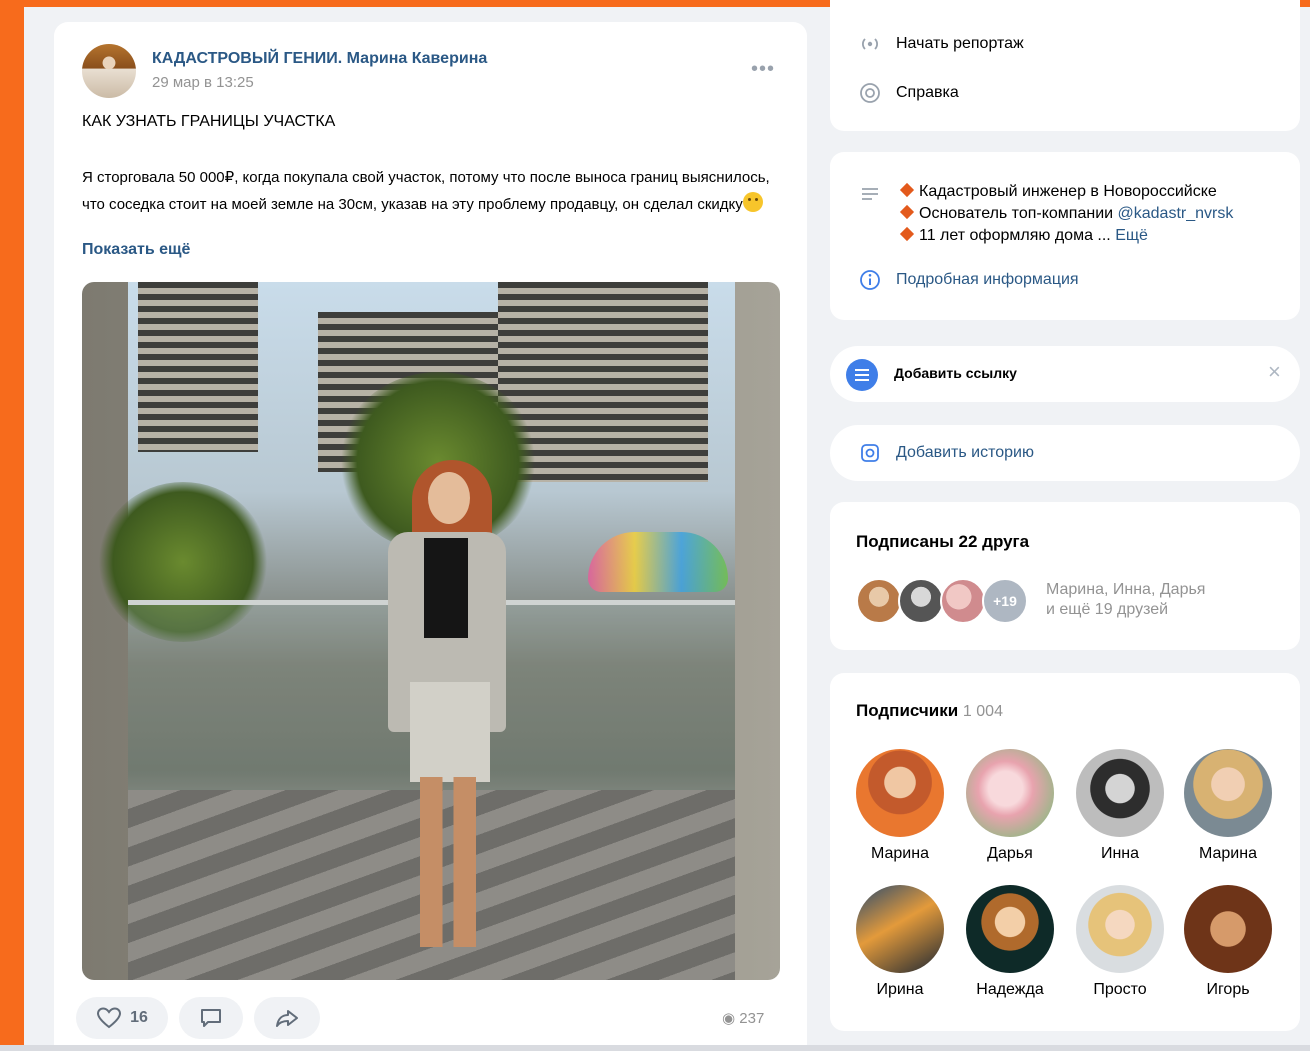 The width and height of the screenshot is (1310, 1051). What do you see at coordinates (1018, 213) in the screenshot?
I see `about-line-text: Основатель топ-компании` at bounding box center [1018, 213].